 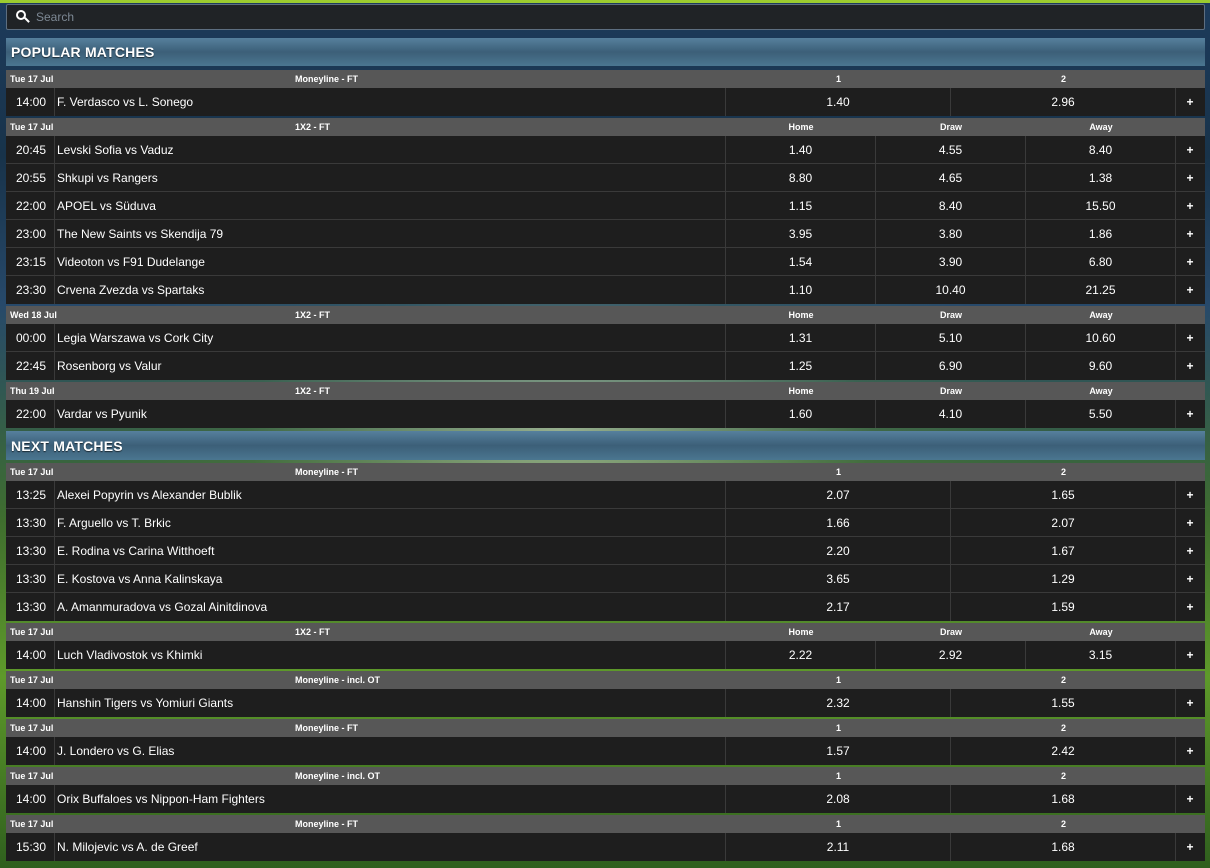 I want to click on odds-button: 2.08, so click(x=838, y=799).